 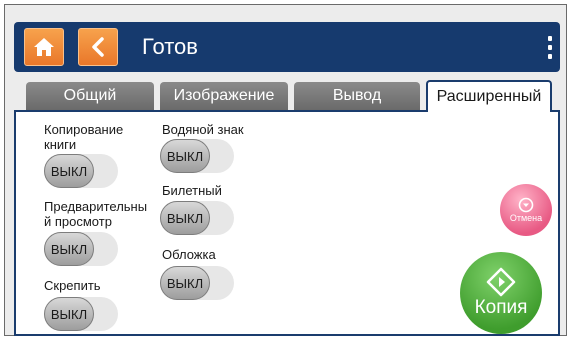 What do you see at coordinates (489, 96) in the screenshot?
I see `tab-advanced: Расширенный` at bounding box center [489, 96].